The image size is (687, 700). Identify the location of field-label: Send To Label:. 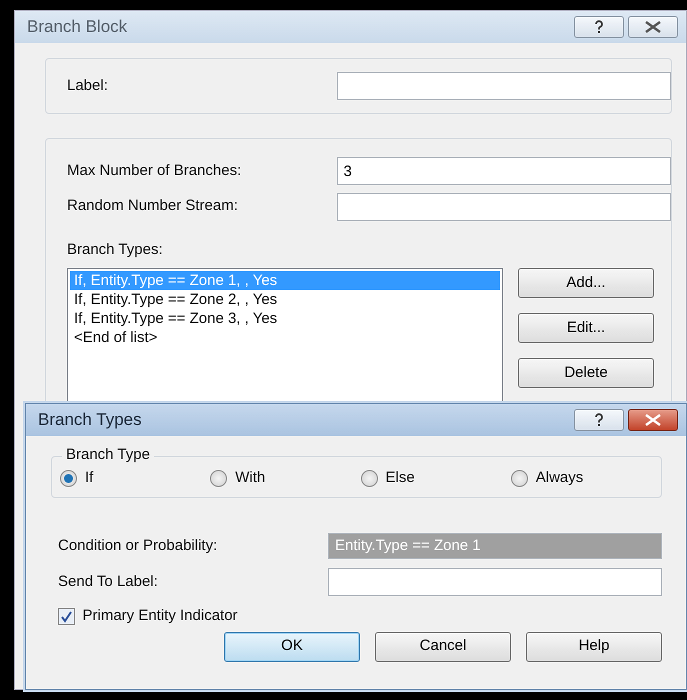
(108, 582).